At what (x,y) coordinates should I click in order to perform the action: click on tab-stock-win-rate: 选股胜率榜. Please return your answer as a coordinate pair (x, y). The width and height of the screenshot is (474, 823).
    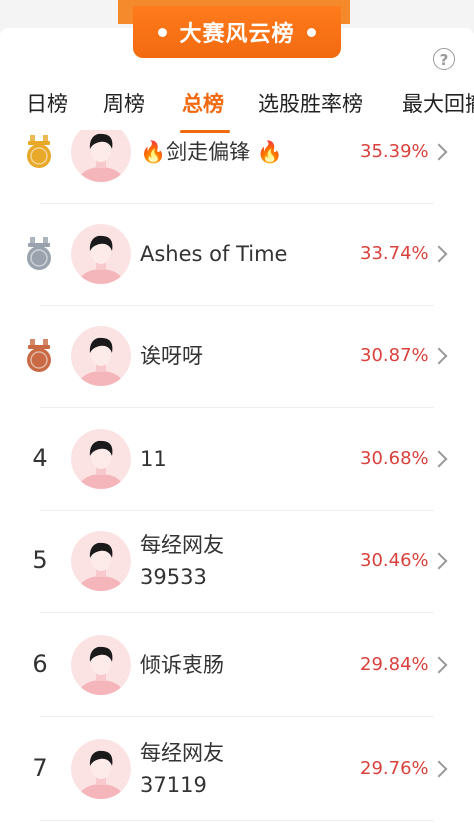
    Looking at the image, I should click on (310, 103).